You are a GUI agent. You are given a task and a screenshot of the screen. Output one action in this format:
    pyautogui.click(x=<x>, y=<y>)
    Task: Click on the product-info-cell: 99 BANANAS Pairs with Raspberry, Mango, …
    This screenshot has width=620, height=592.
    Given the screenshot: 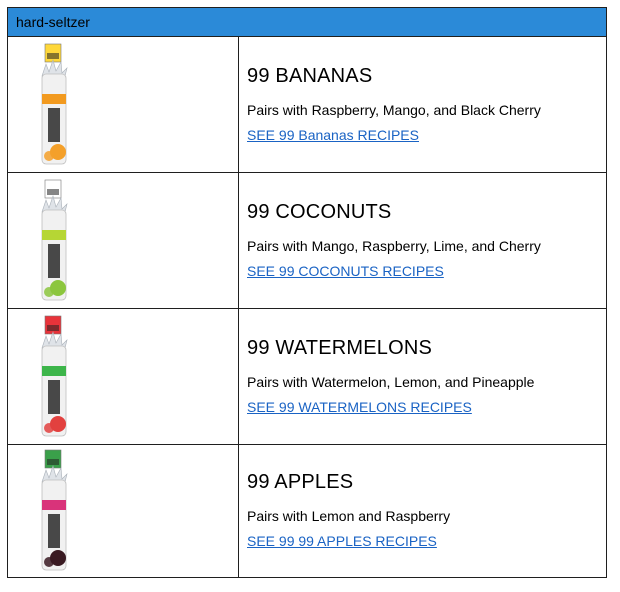 What is the action you would take?
    pyautogui.click(x=422, y=104)
    